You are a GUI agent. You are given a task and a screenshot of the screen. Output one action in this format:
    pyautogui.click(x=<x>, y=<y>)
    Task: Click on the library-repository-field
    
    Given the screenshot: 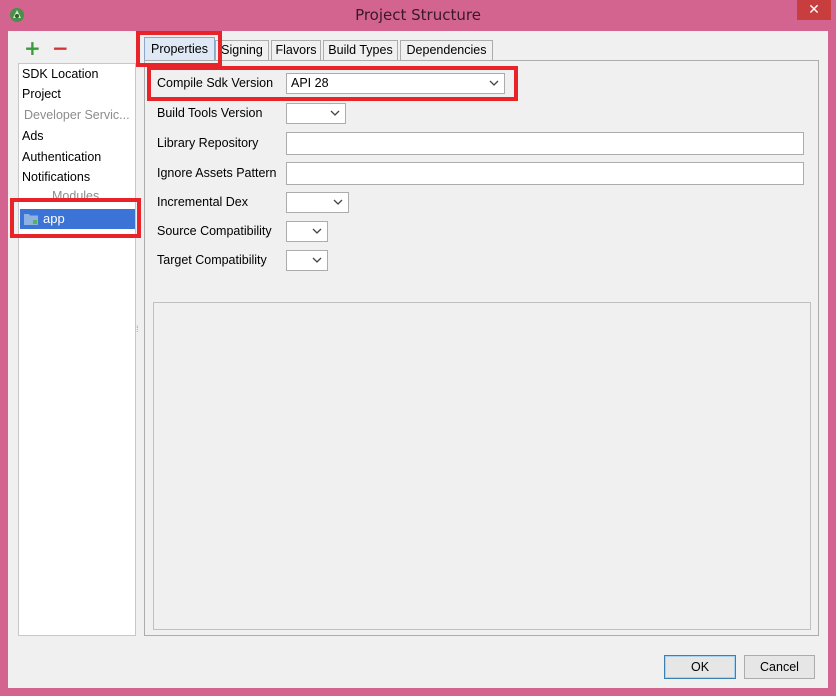 What is the action you would take?
    pyautogui.click(x=545, y=143)
    